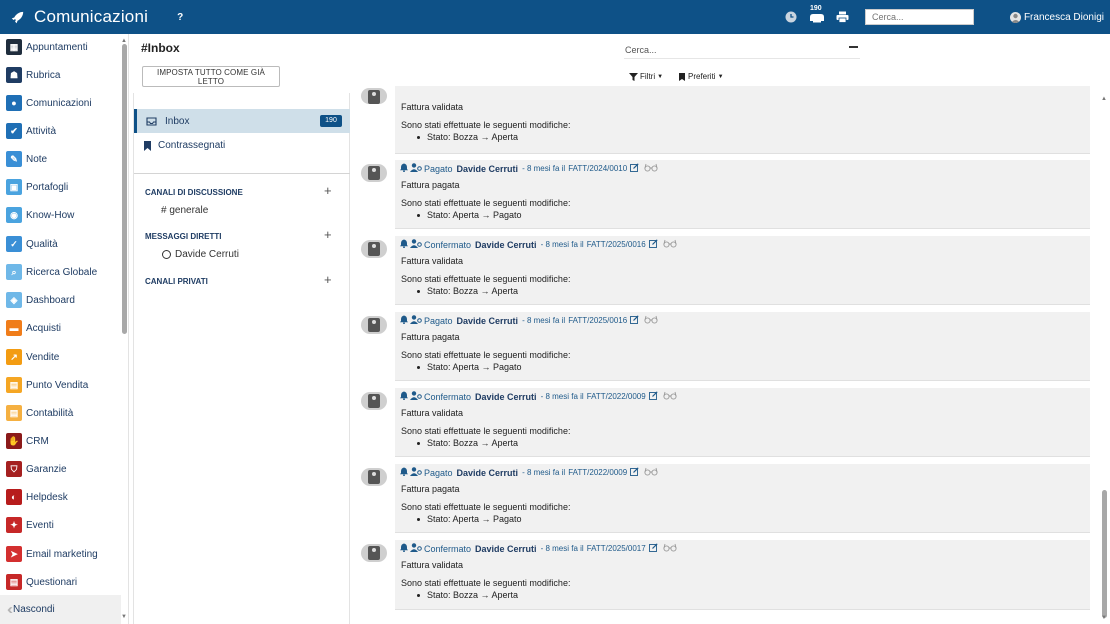  I want to click on global-search-input, so click(919, 17).